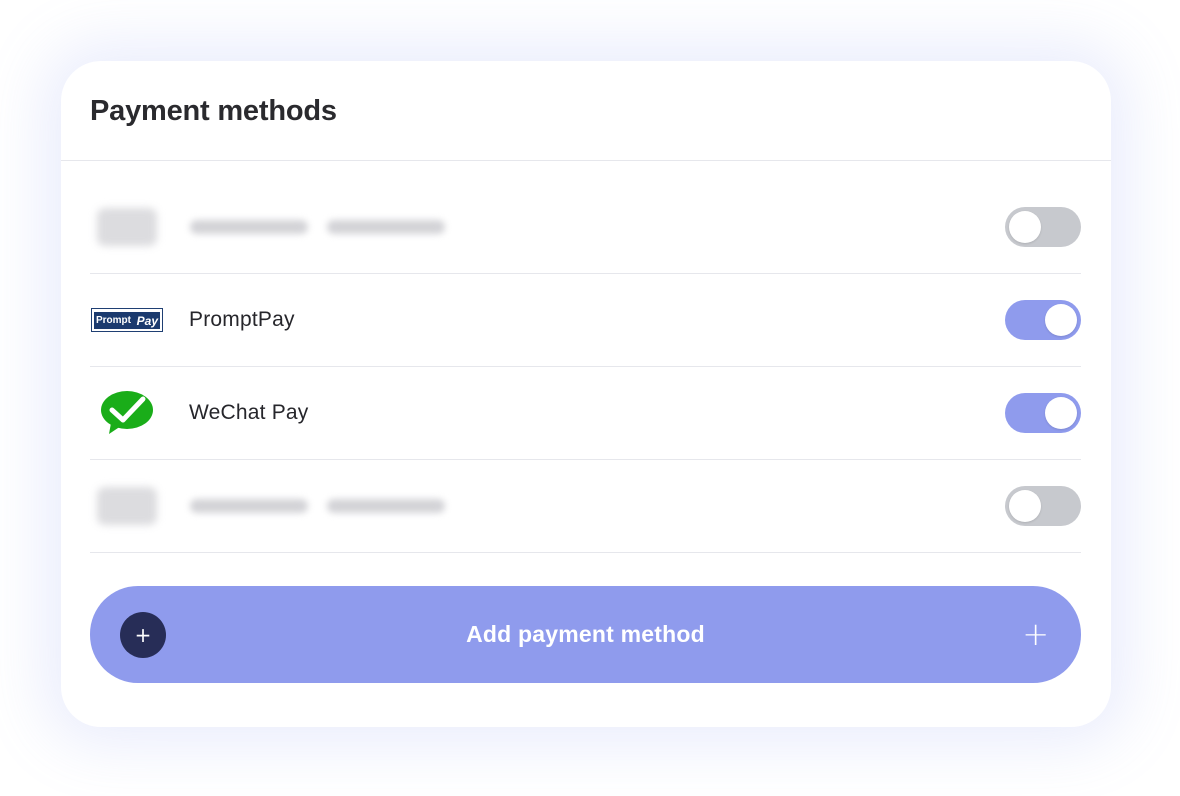 The width and height of the screenshot is (1180, 796). I want to click on list-item-wechat-pay: WeChat Pay, so click(585, 413).